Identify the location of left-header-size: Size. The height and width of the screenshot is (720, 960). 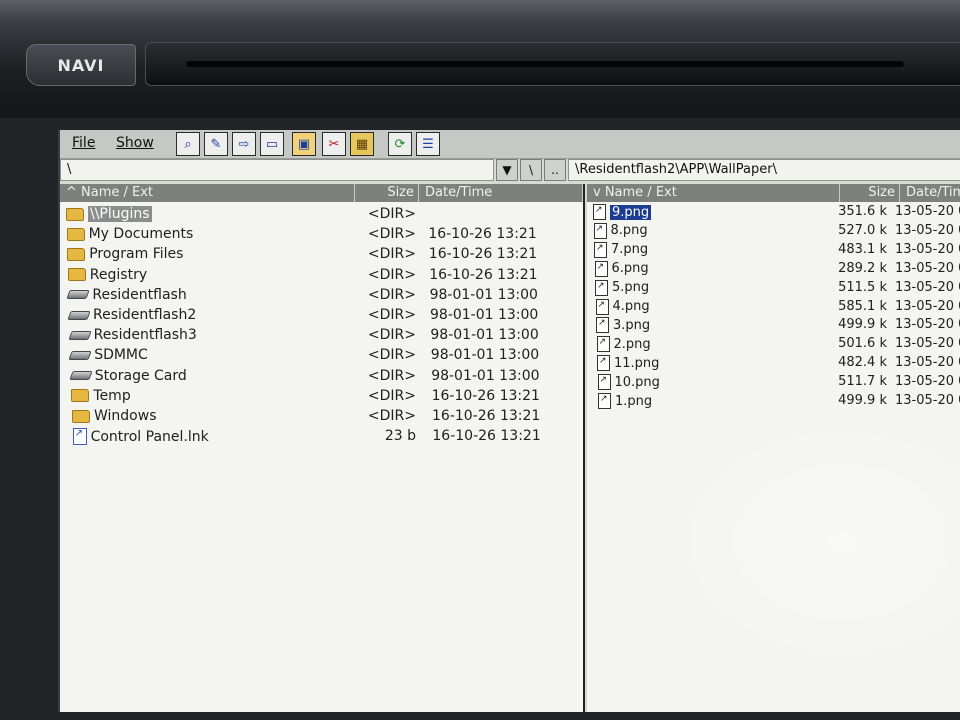
(387, 193).